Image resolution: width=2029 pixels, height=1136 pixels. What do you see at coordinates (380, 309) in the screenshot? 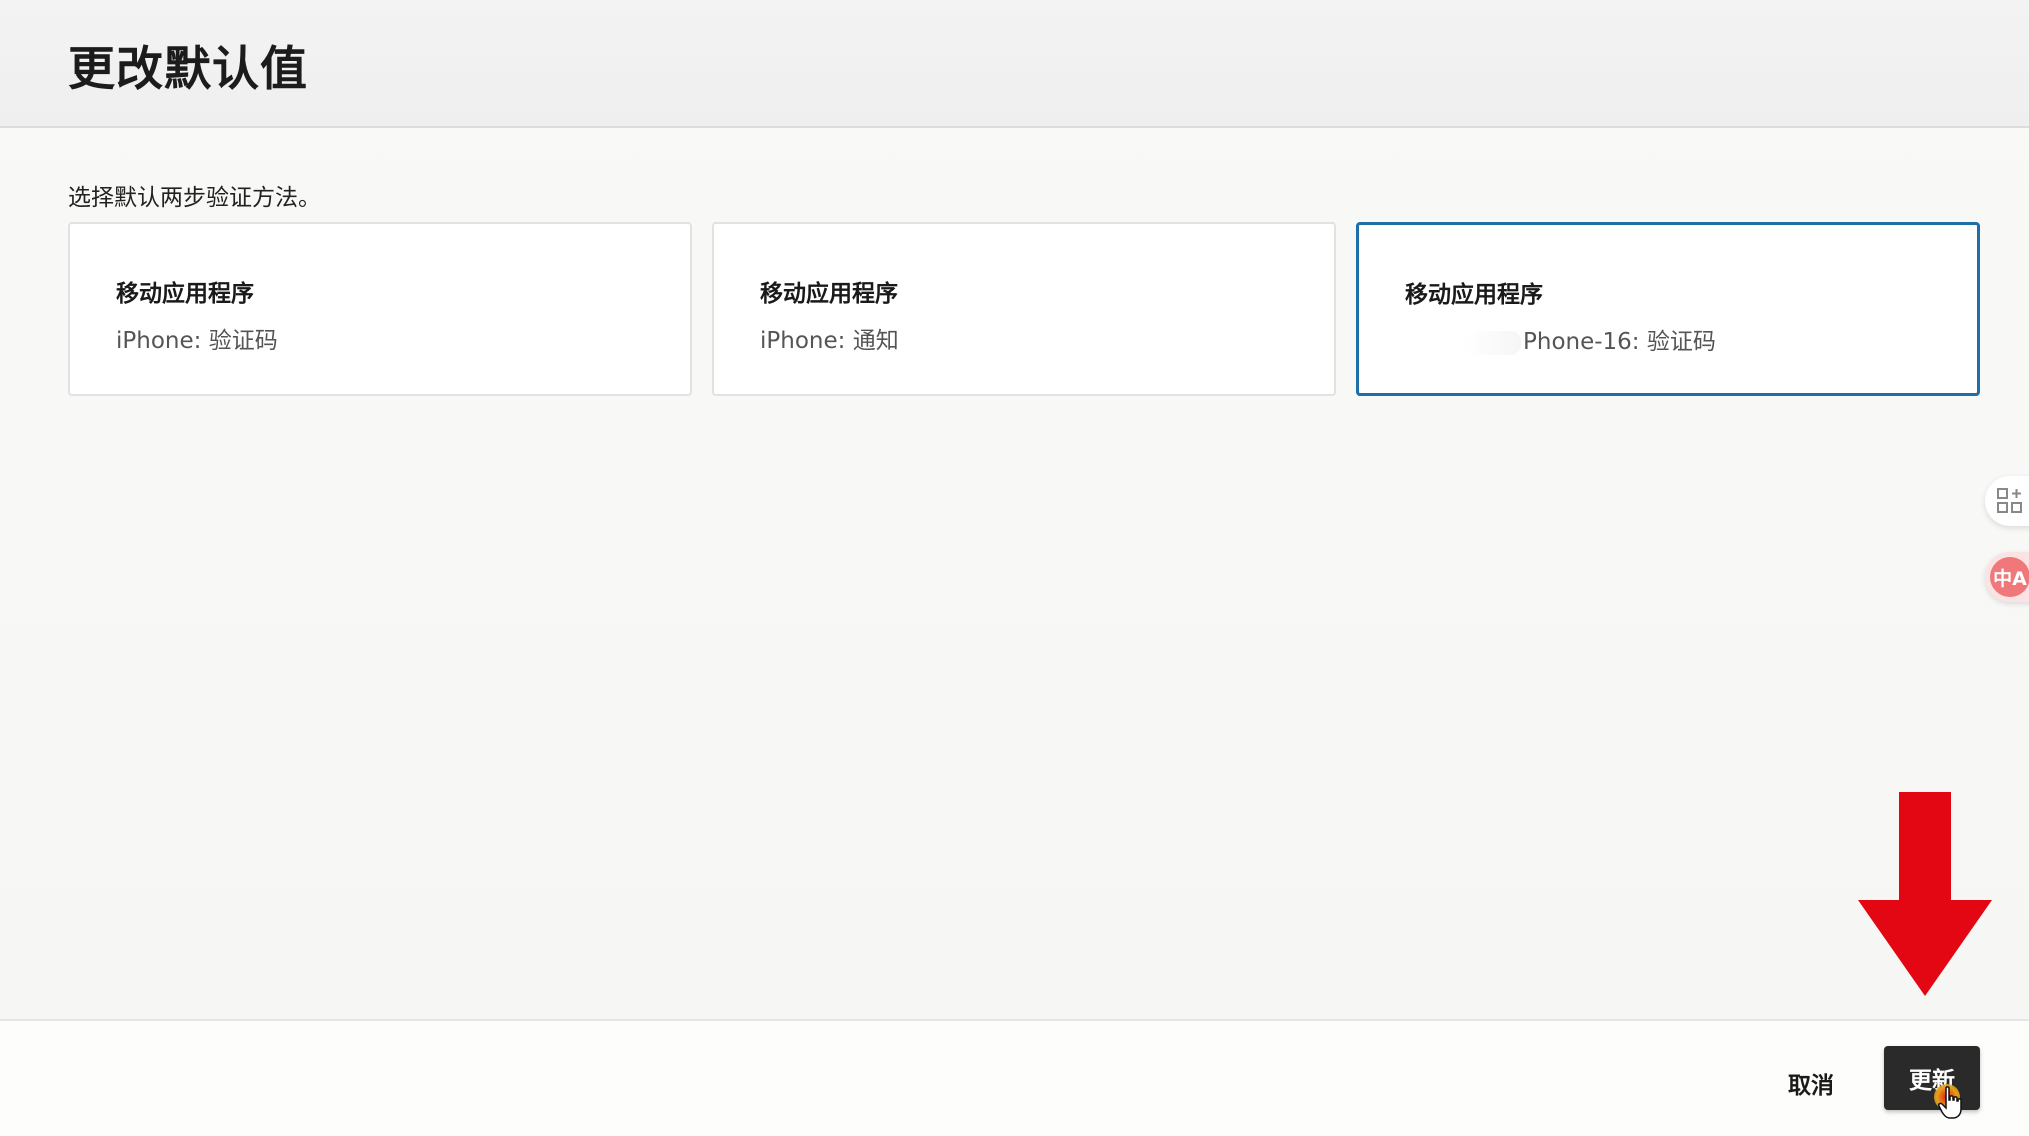
I see `option-card-iphone-code: 移动应用程序 iPhone: 验证码` at bounding box center [380, 309].